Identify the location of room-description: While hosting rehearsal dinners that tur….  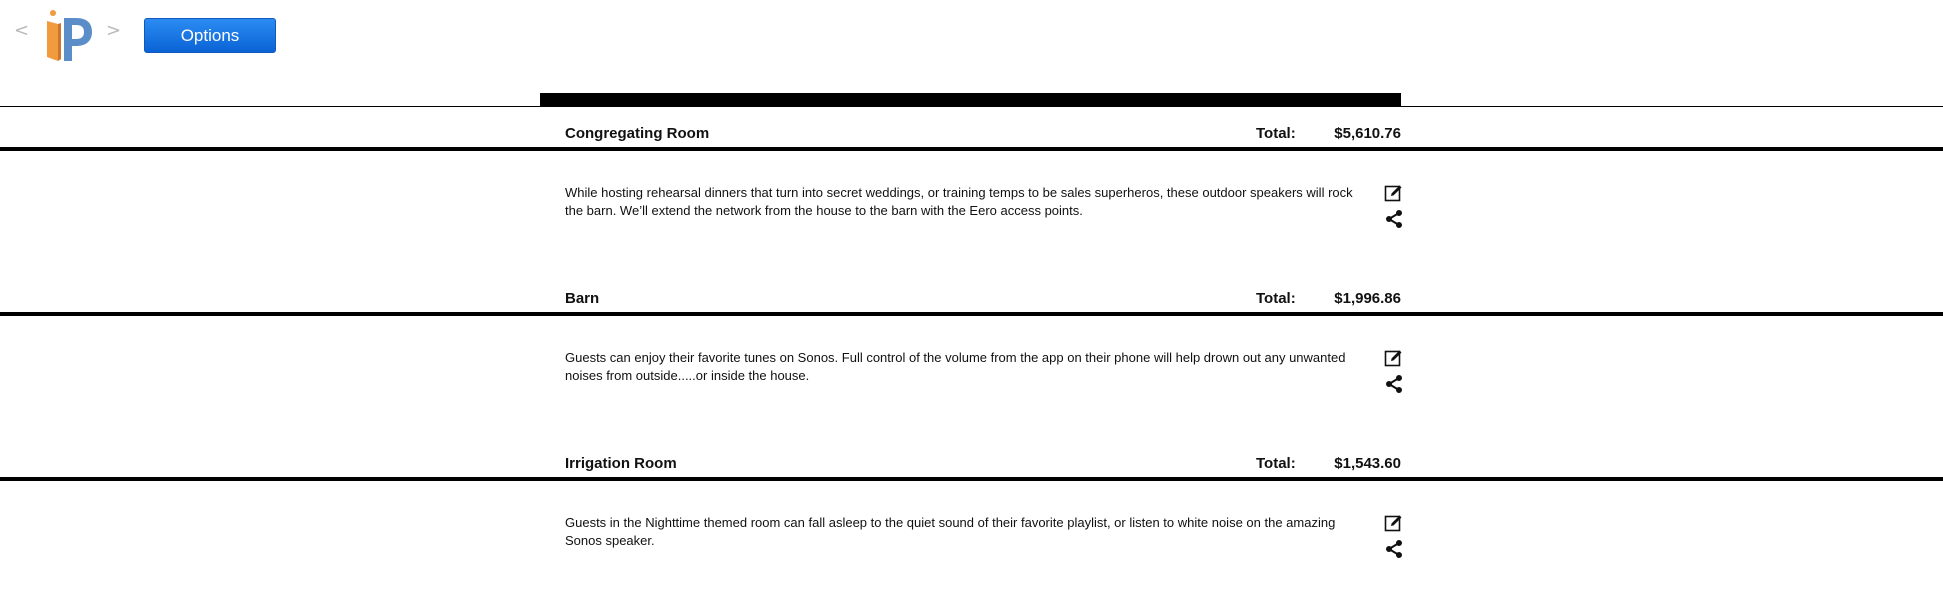
(959, 201).